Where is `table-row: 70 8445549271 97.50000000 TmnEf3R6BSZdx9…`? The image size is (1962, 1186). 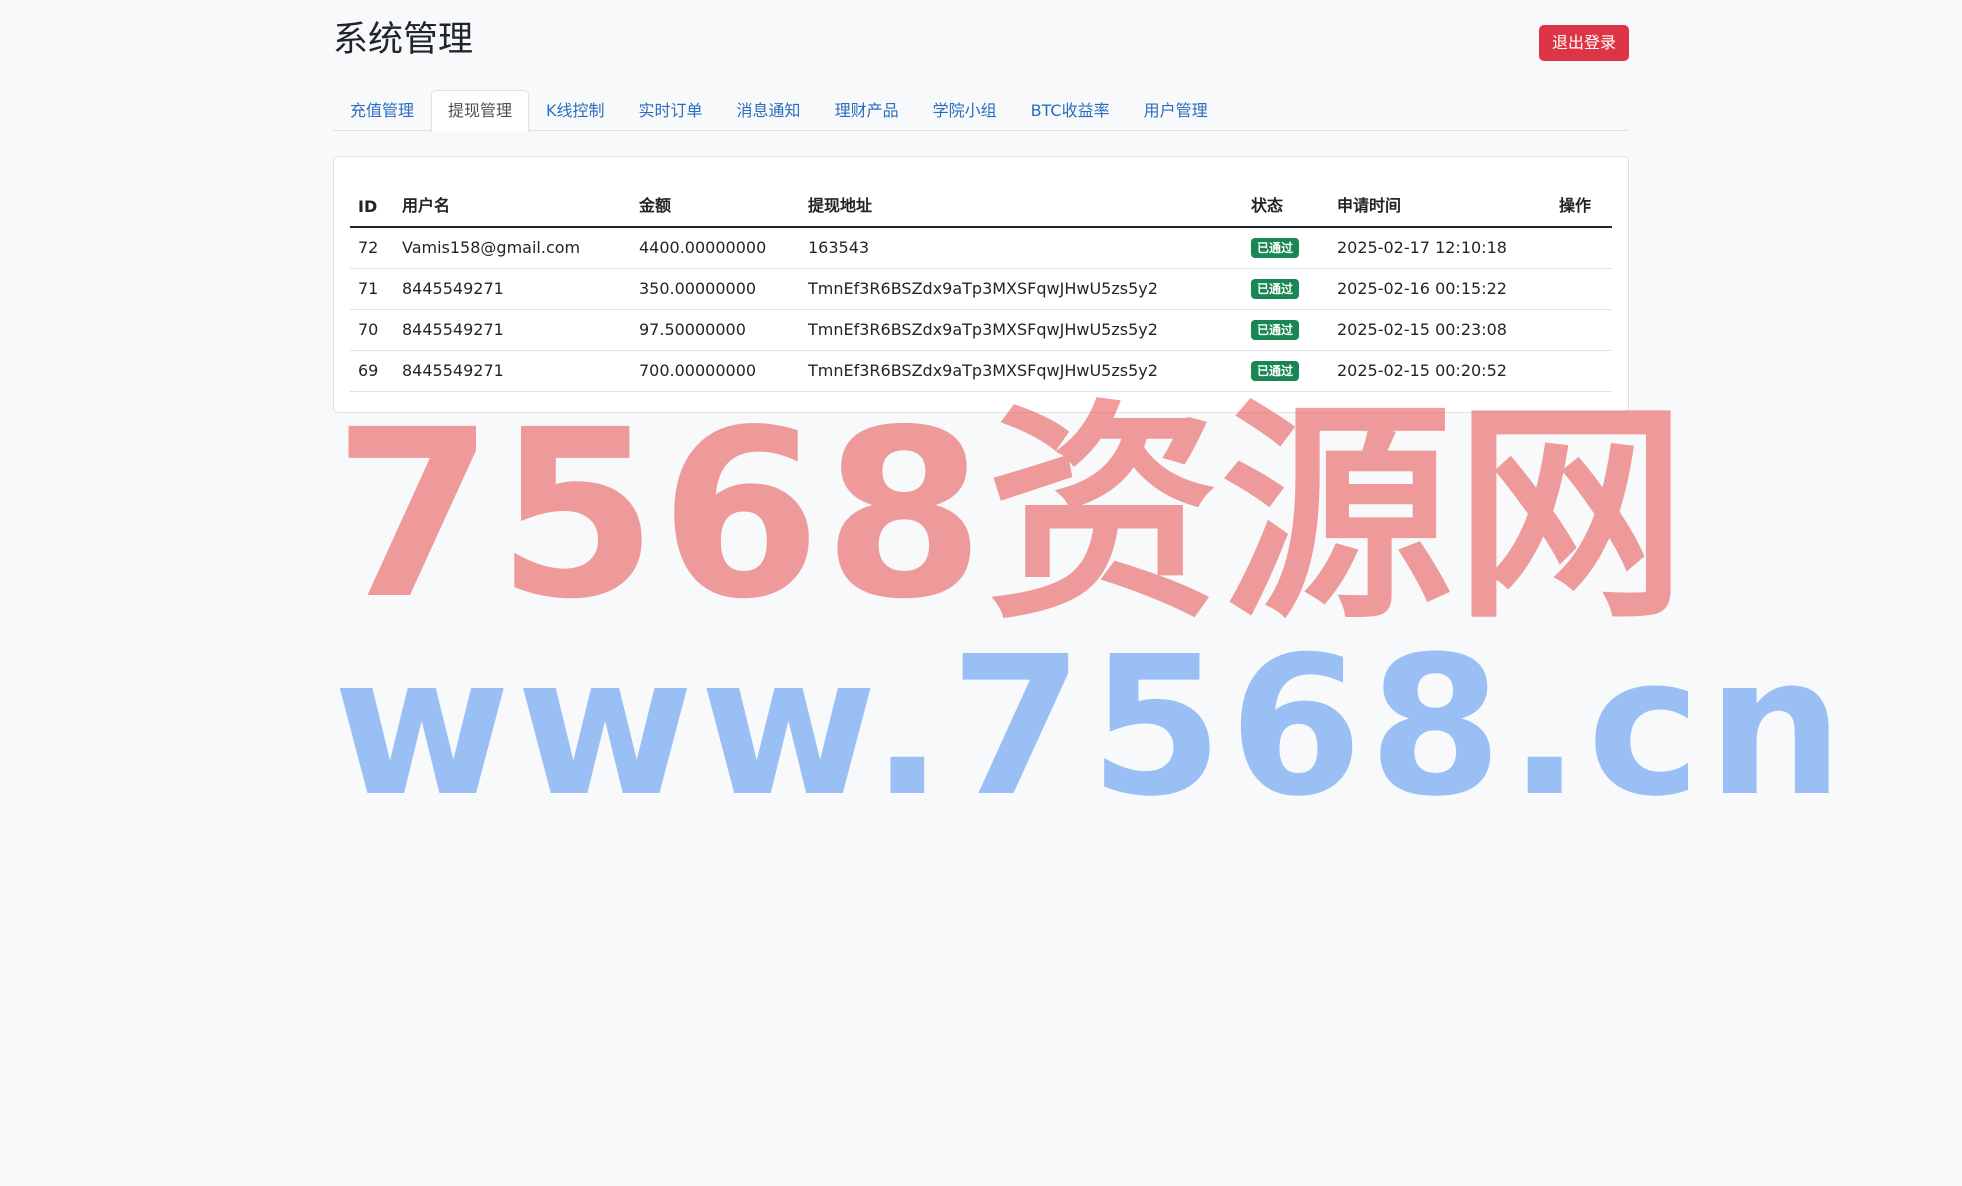
table-row: 70 8445549271 97.50000000 TmnEf3R6BSZdx9… is located at coordinates (981, 330).